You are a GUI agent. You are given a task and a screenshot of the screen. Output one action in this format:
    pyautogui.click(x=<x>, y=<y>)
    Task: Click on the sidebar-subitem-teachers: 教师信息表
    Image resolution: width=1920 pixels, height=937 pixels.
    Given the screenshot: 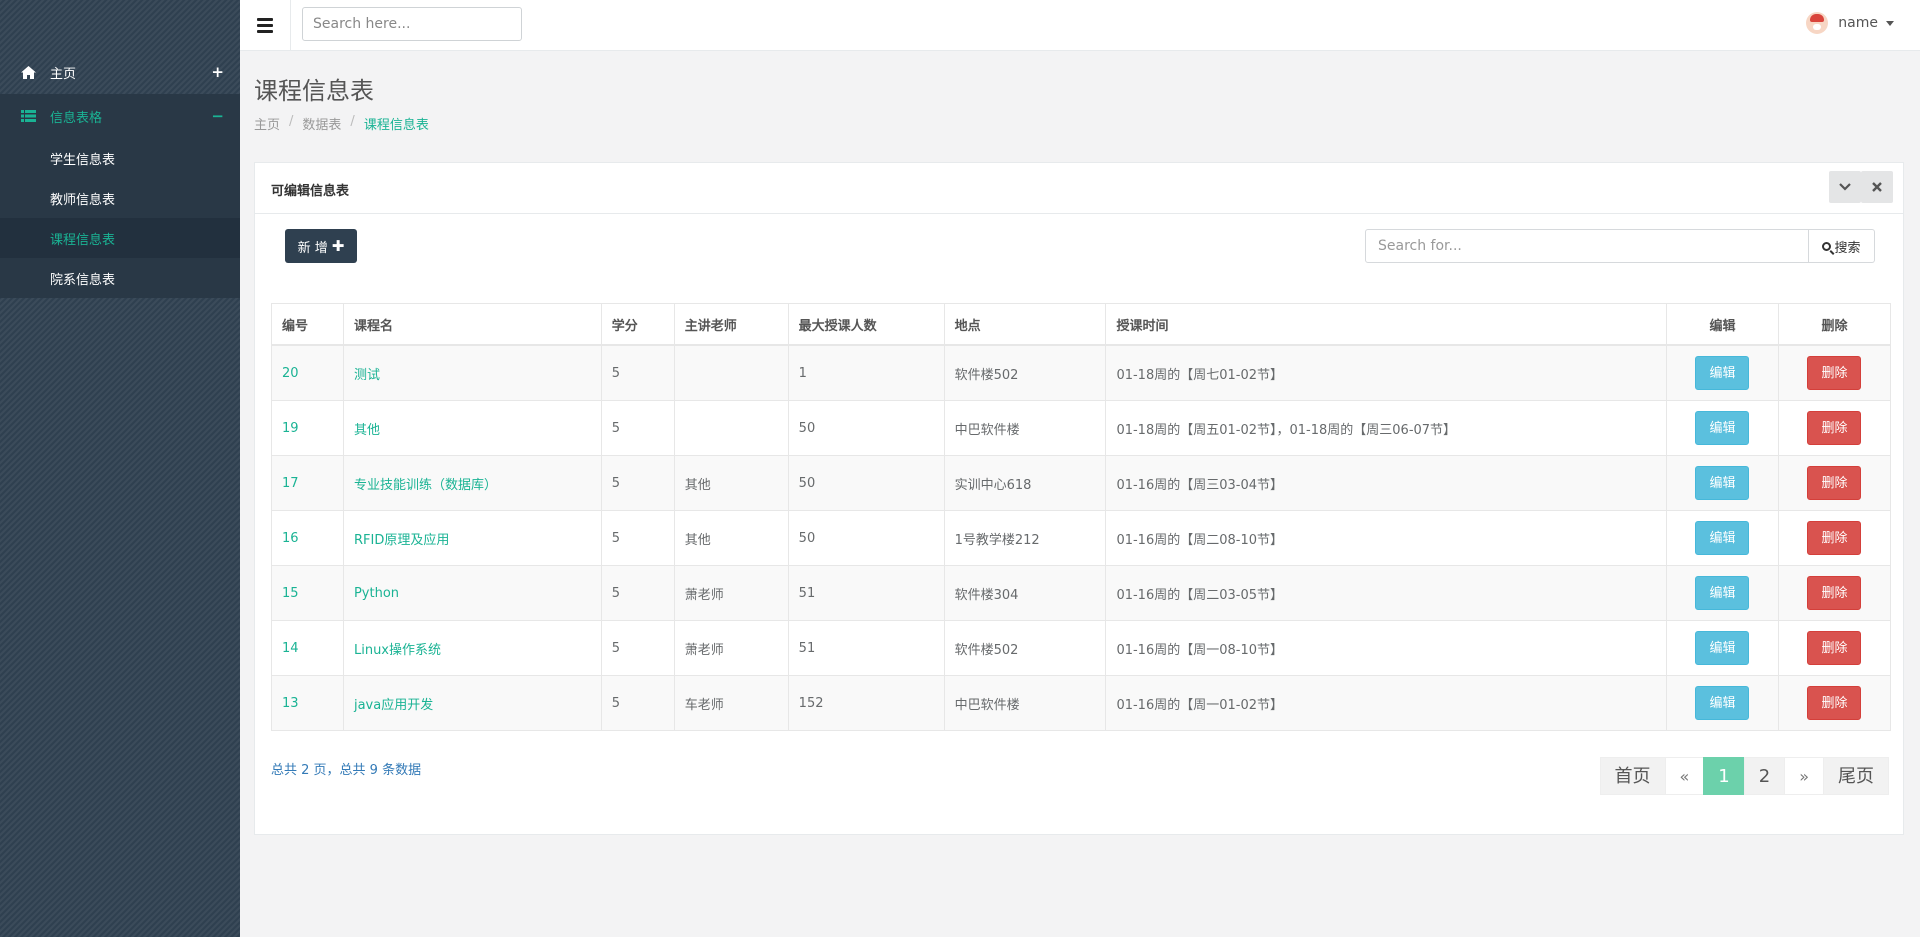 What is the action you would take?
    pyautogui.click(x=120, y=198)
    